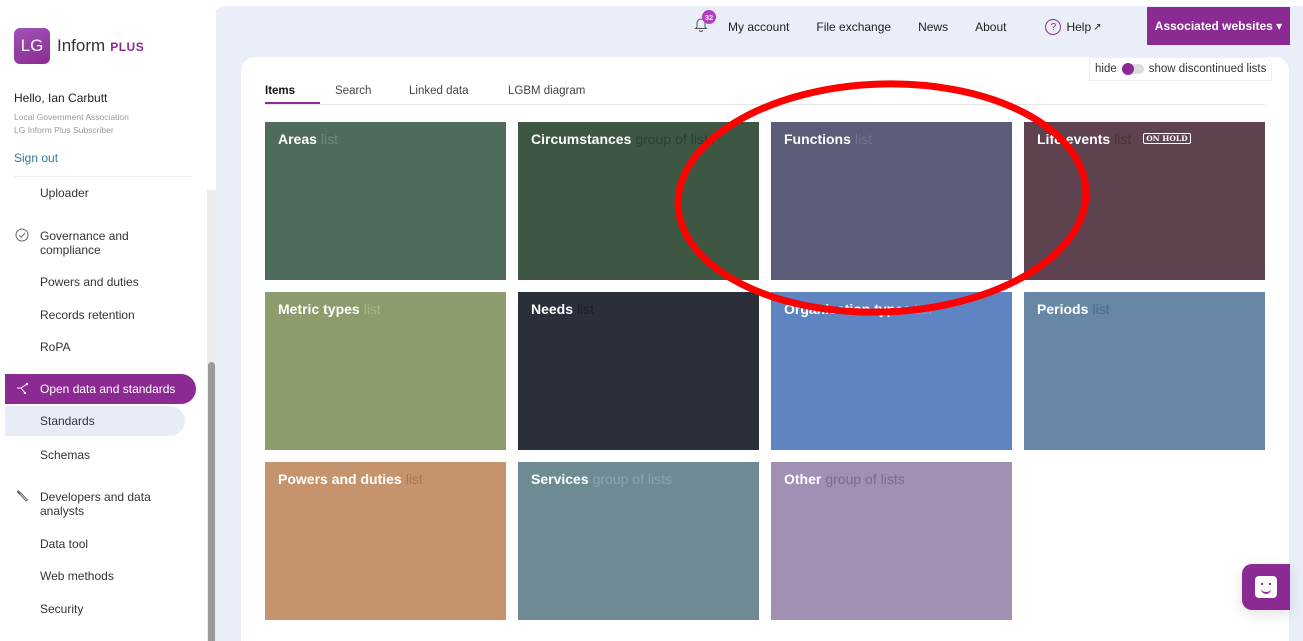  I want to click on tab-search: Search, so click(353, 91).